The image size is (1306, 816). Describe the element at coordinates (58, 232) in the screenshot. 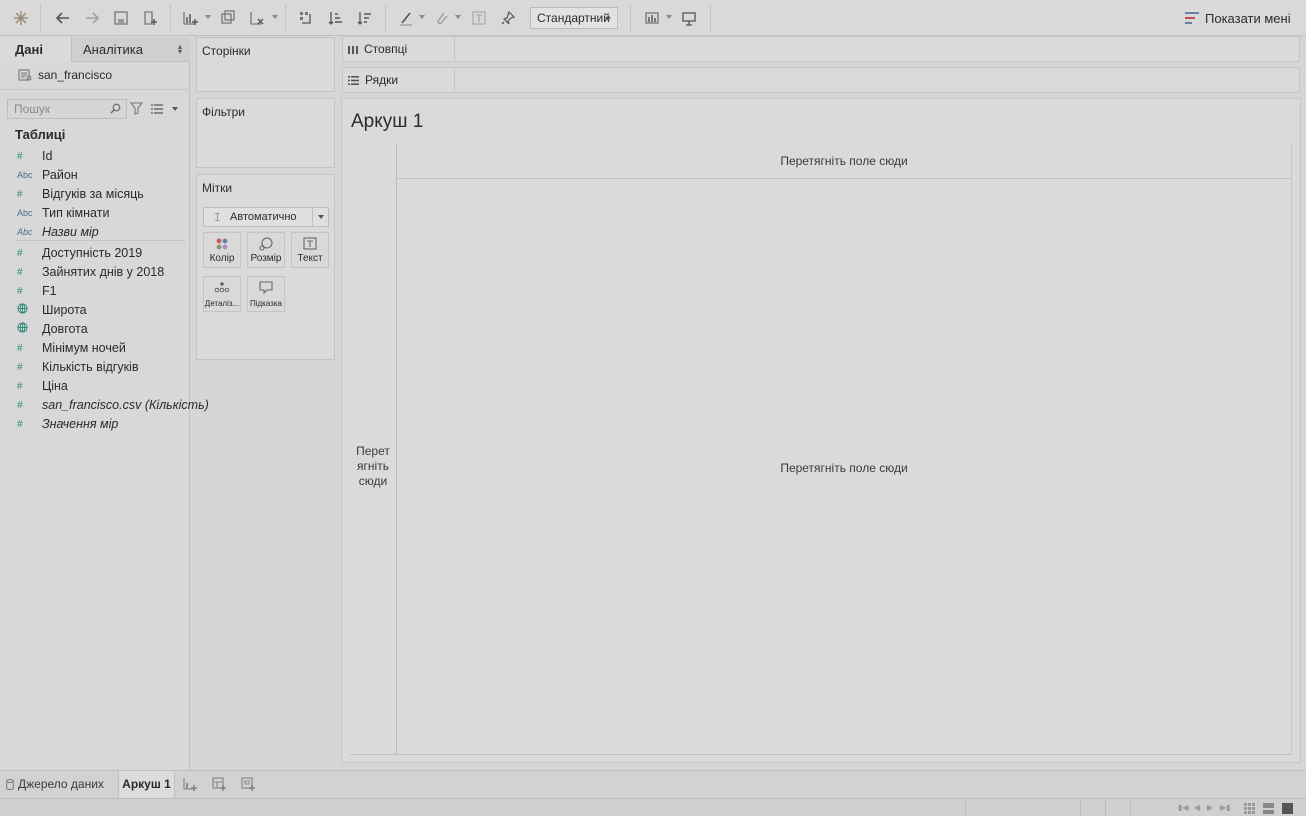

I see `field-item: Abc Назви мір` at that location.